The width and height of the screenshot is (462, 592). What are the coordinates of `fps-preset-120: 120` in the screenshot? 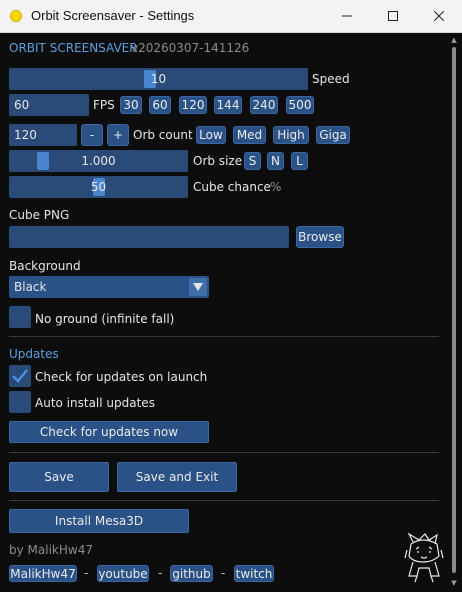 It's located at (193, 105).